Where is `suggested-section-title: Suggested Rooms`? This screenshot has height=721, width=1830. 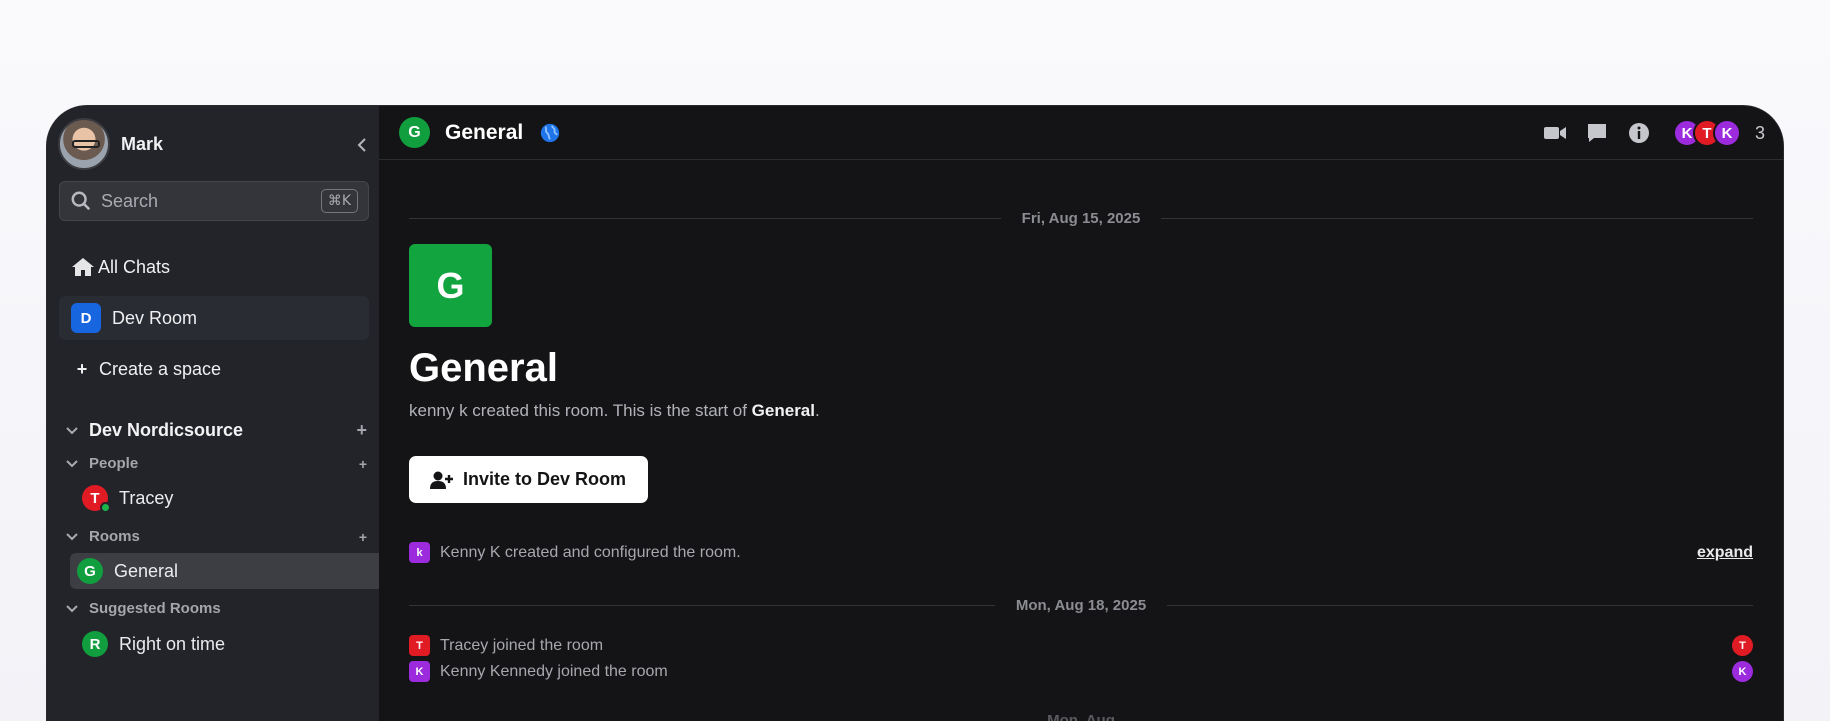
suggested-section-title: Suggested Rooms is located at coordinates (155, 608).